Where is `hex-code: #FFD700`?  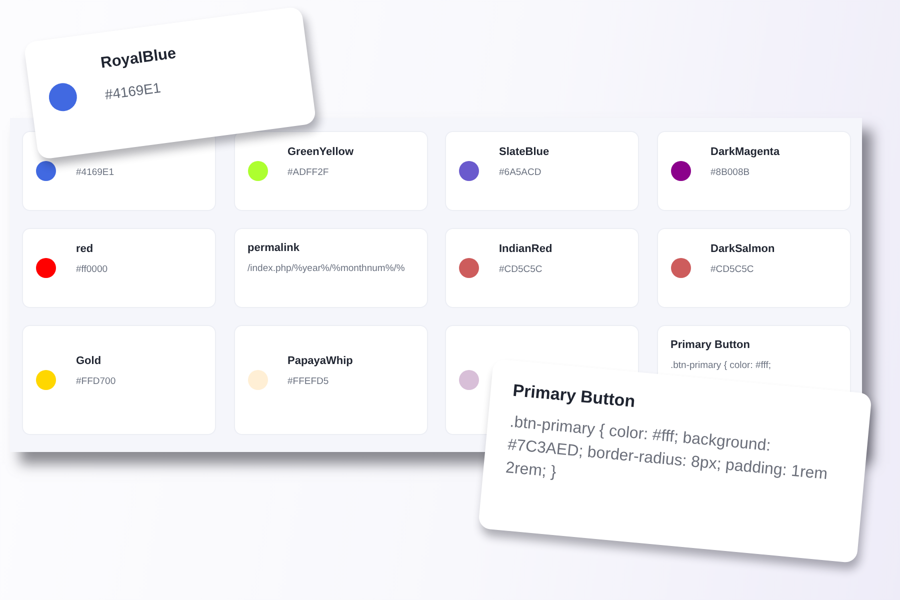
hex-code: #FFD700 is located at coordinates (96, 382).